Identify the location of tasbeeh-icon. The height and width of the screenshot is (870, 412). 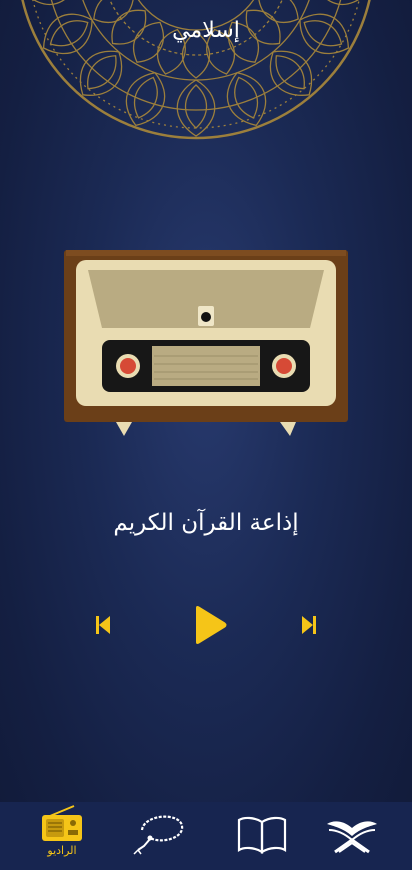
(158, 835).